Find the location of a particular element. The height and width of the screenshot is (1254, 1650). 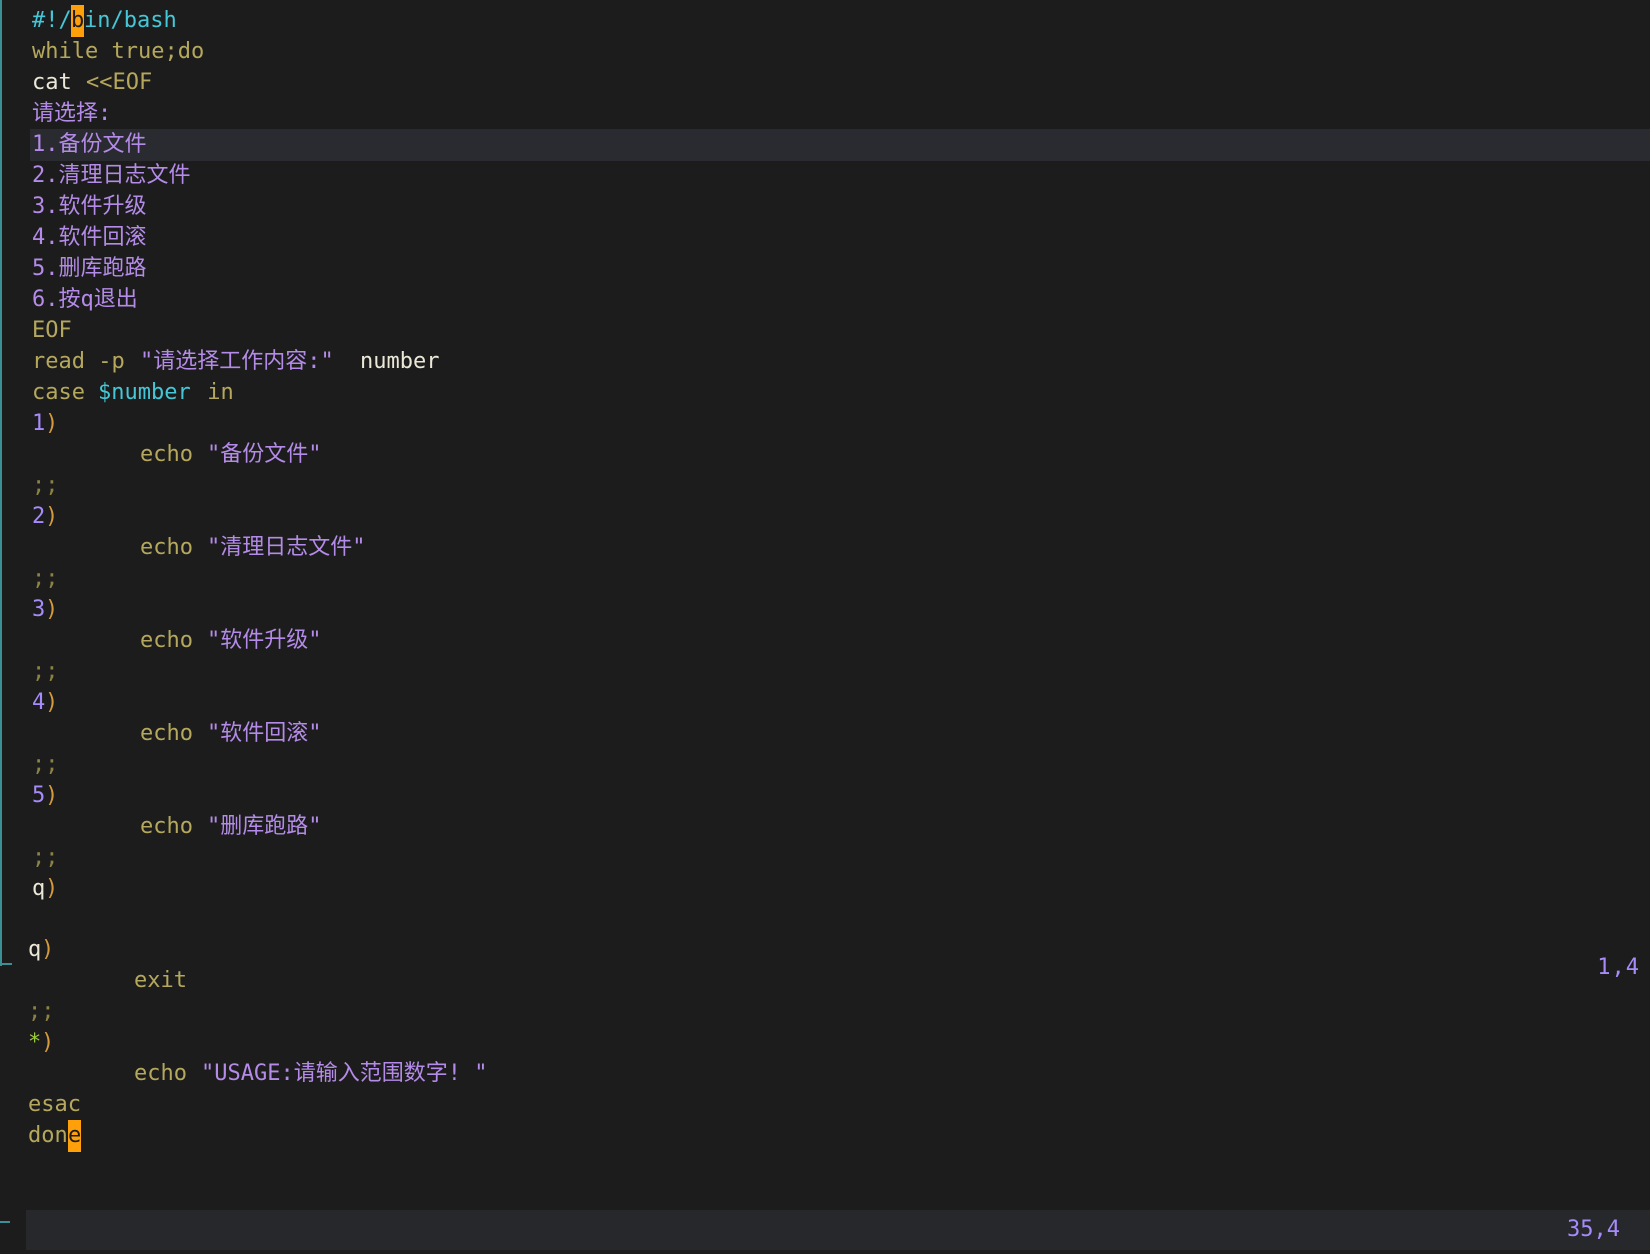

code-line: 4 ) is located at coordinates (825, 703).